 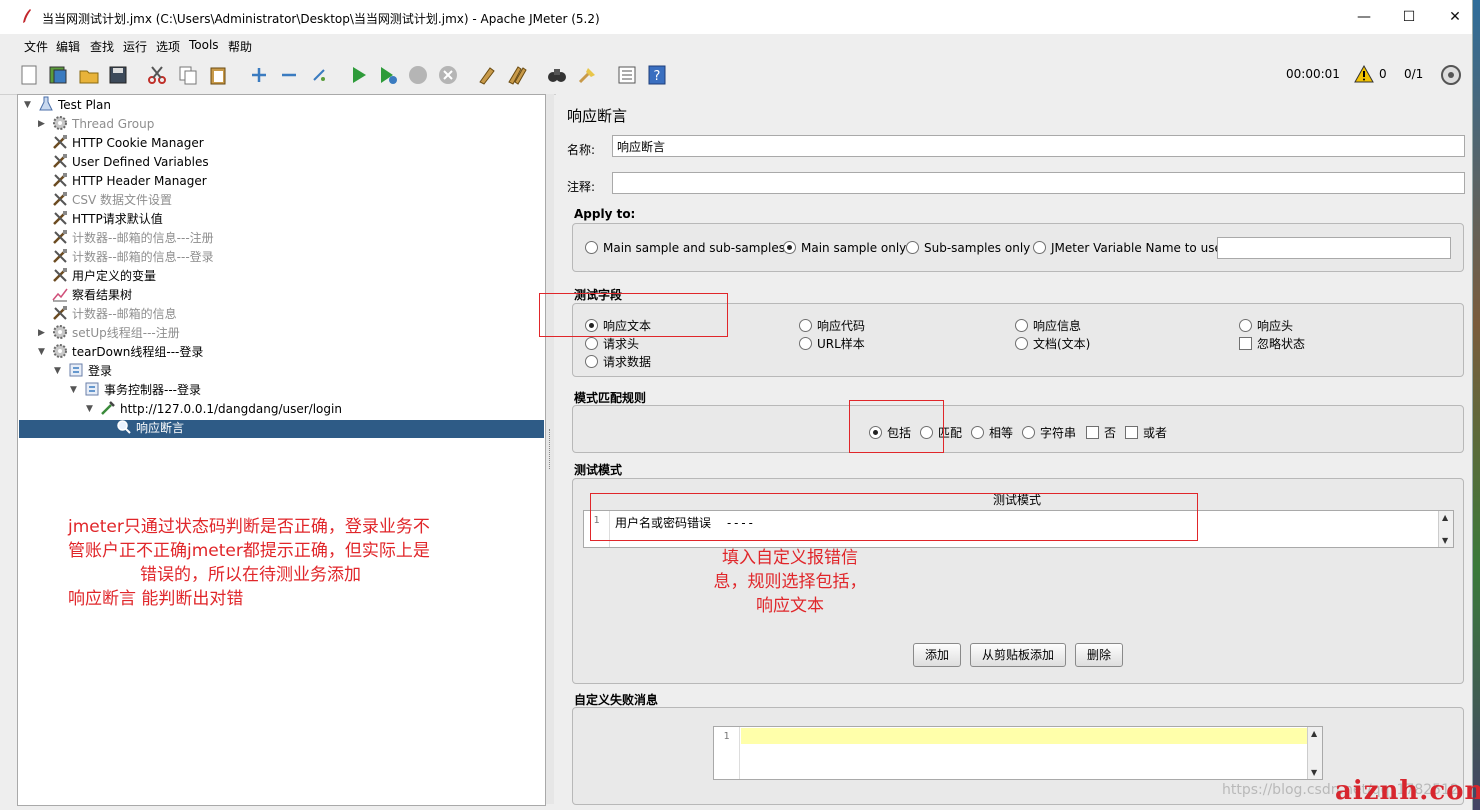 What do you see at coordinates (102, 46) in the screenshot?
I see `menu-search: 查找` at bounding box center [102, 46].